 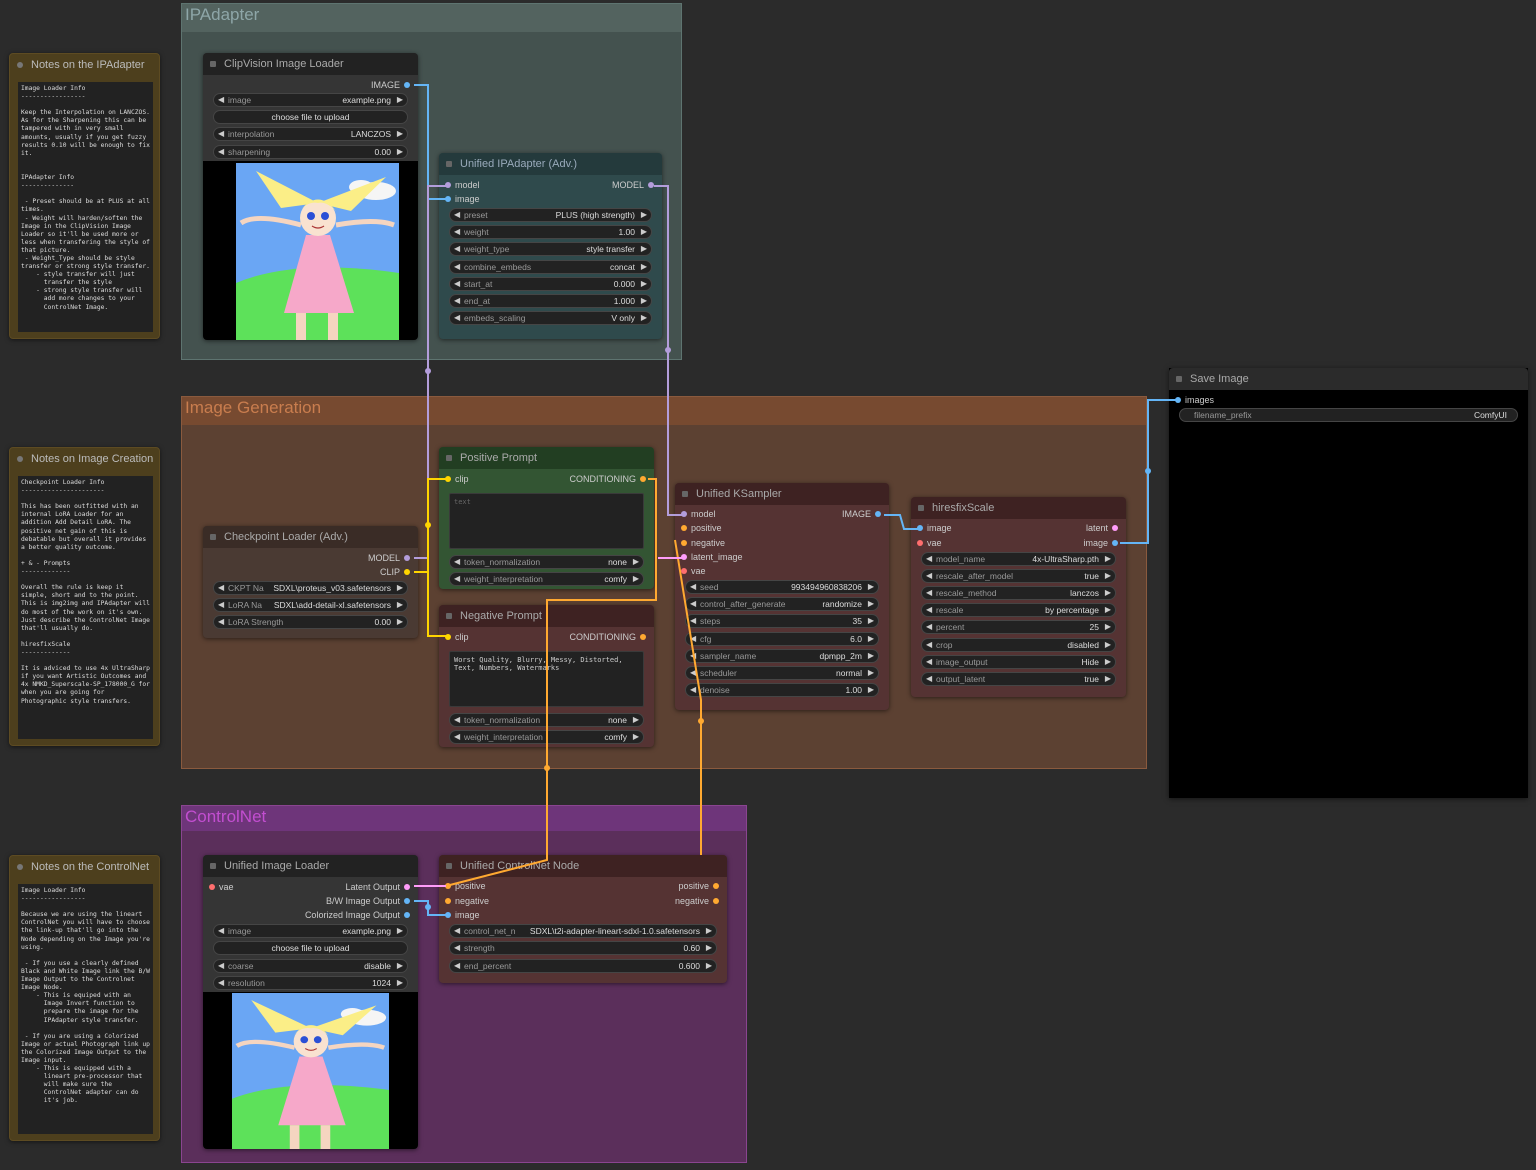 I want to click on widget-model-name: ◀ model_name 4x-UltraSharp.pth ▶, so click(x=1018, y=559).